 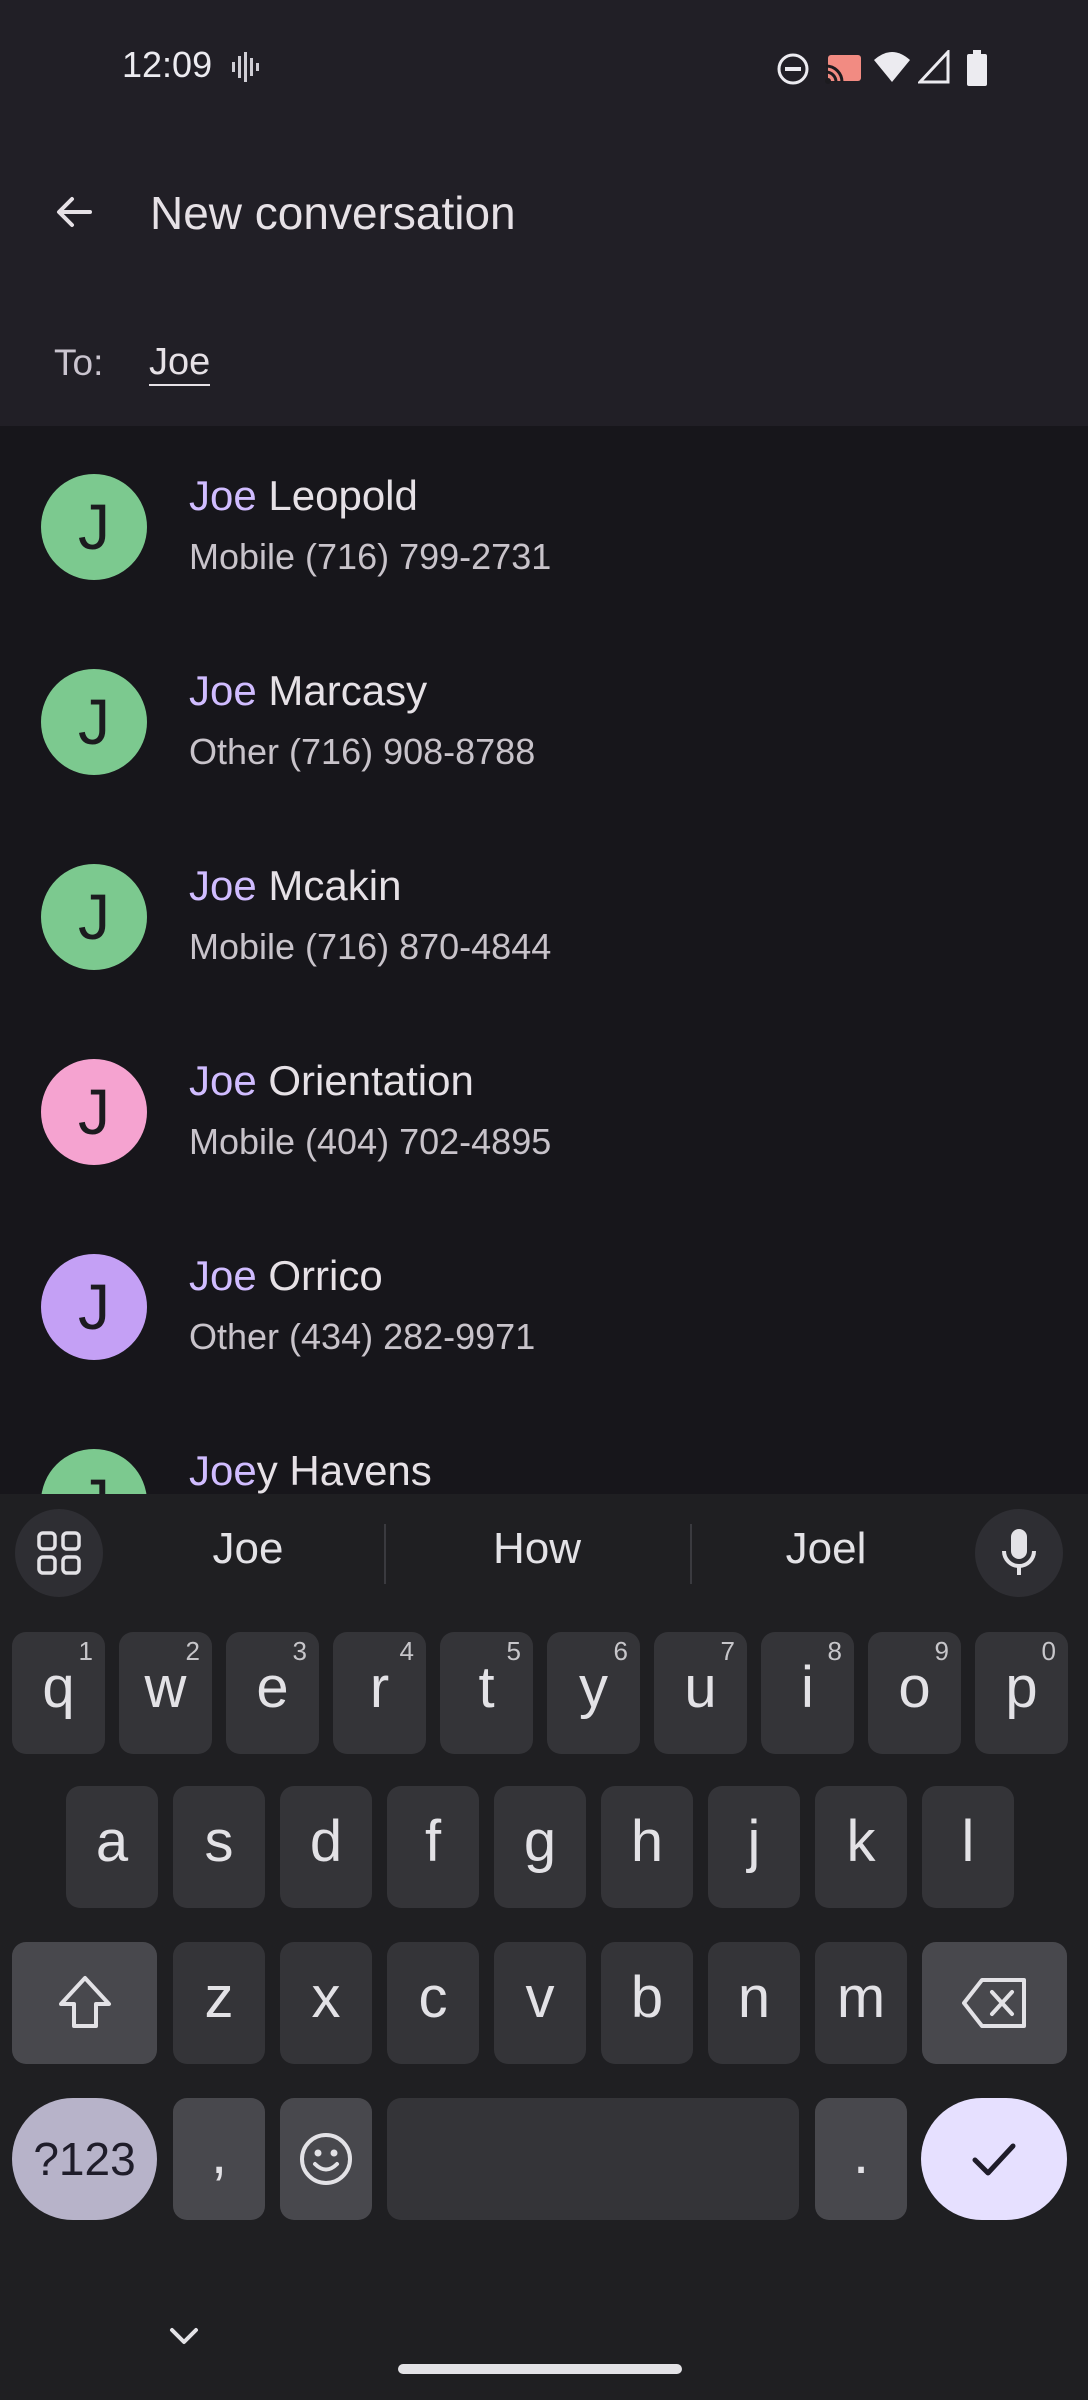 I want to click on app-header: New conversation To: Joe, so click(x=544, y=278).